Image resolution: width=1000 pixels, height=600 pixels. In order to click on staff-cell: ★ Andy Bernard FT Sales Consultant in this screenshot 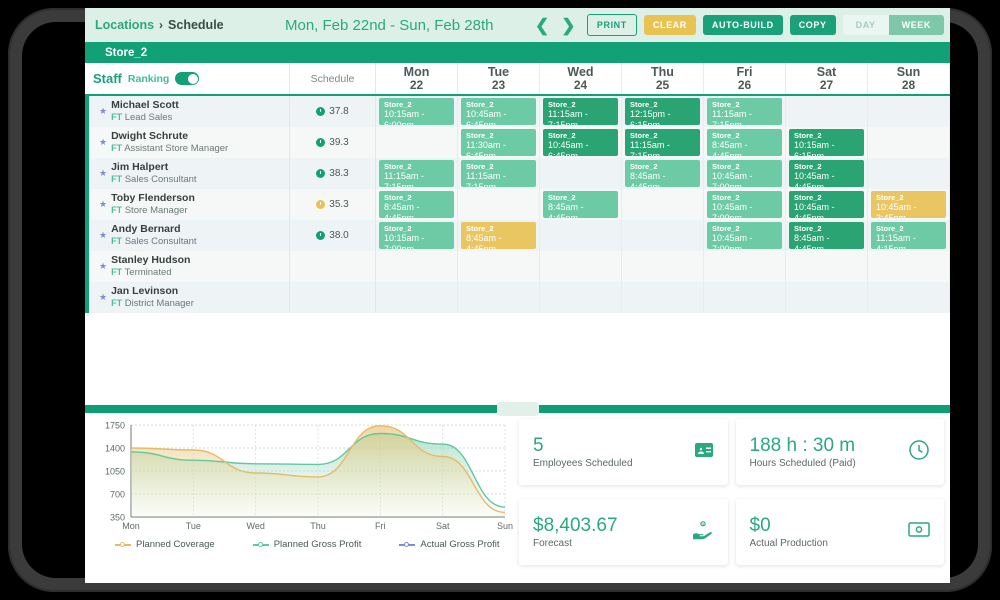, I will do `click(187, 235)`.